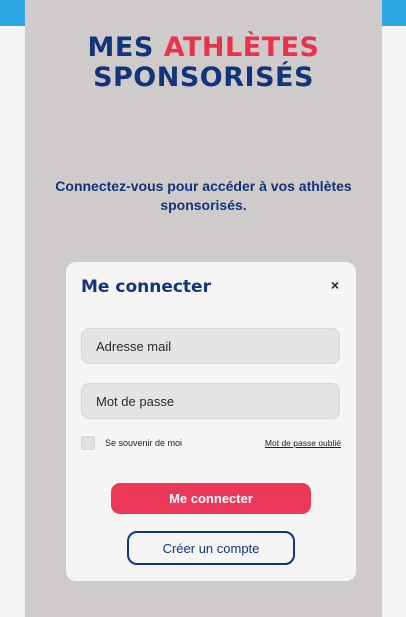 Image resolution: width=406 pixels, height=617 pixels. I want to click on title-line2: SPONSORISÉS, so click(203, 77).